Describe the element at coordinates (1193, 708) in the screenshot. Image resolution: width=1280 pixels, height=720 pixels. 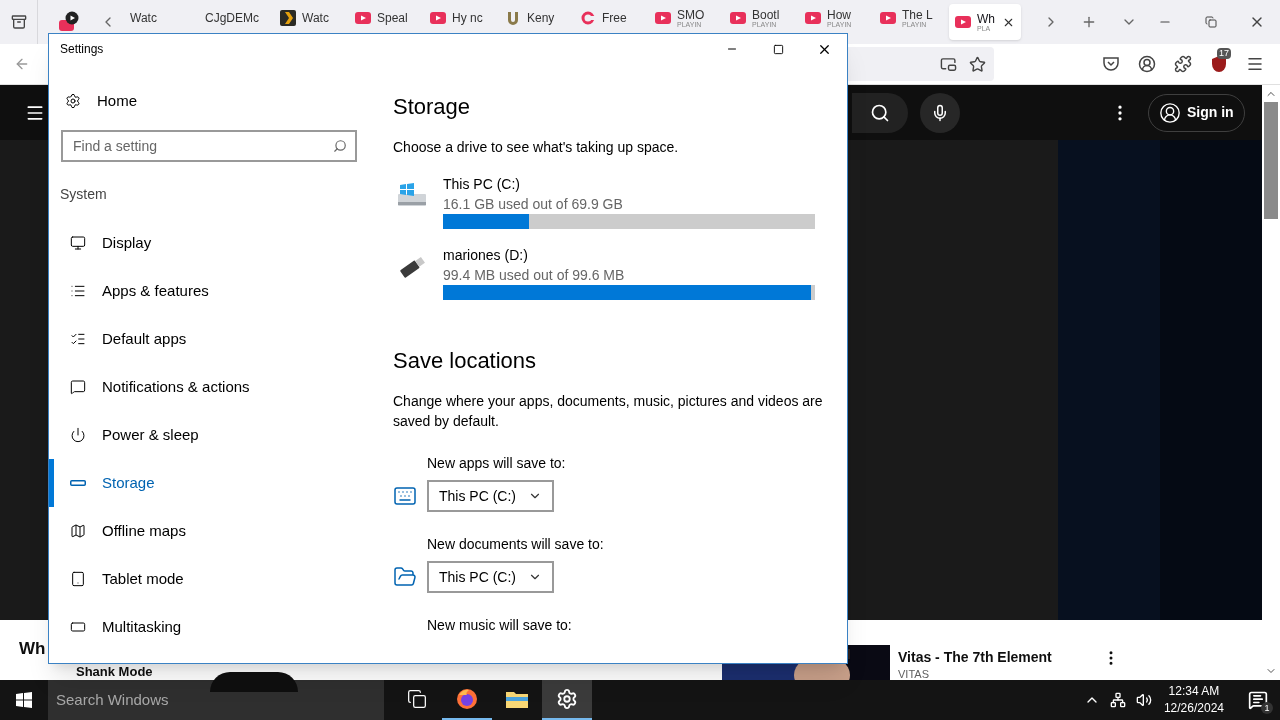
I see `date: 12/26/2024` at that location.